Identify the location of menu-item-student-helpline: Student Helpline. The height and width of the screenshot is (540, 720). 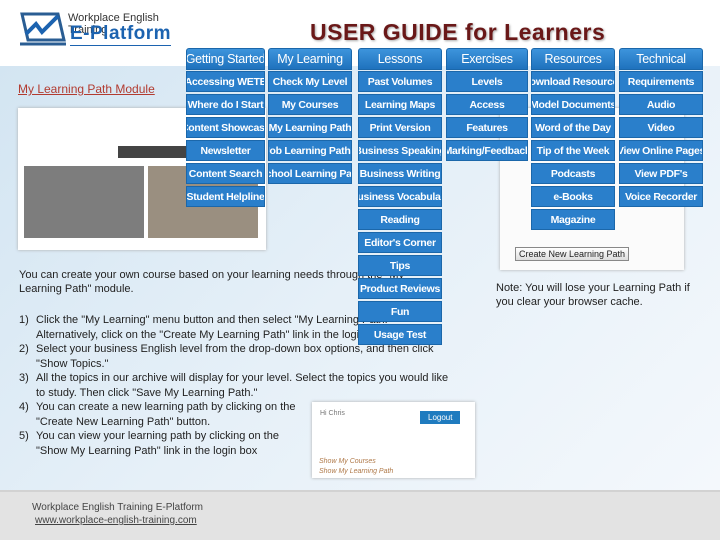
(225, 196).